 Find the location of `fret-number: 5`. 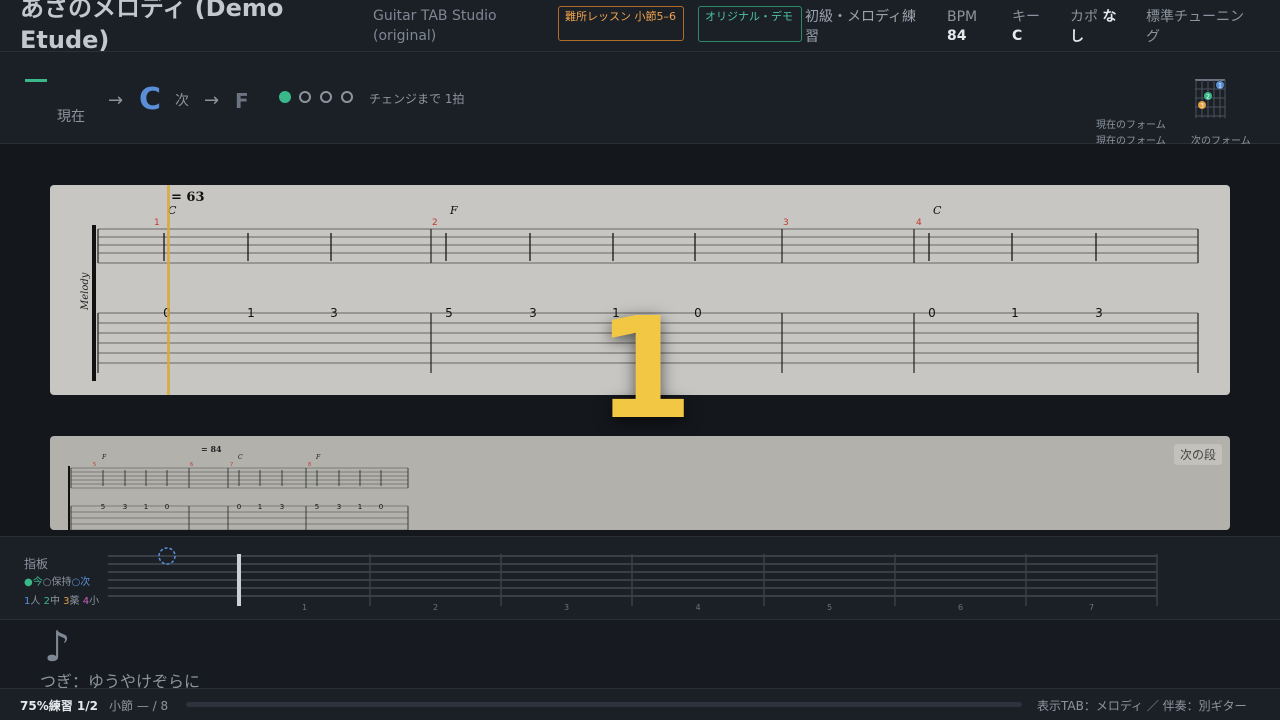

fret-number: 5 is located at coordinates (829, 607).